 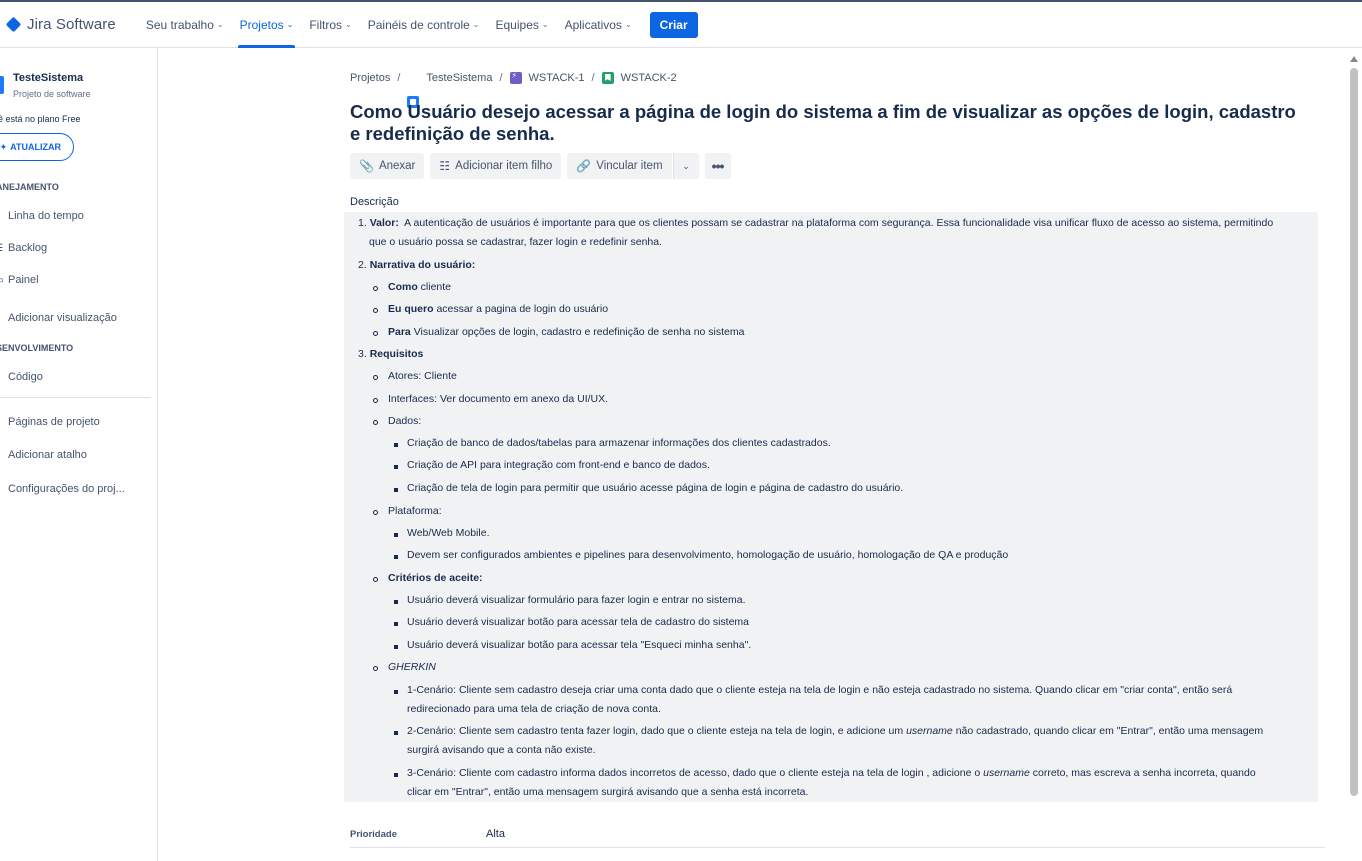 What do you see at coordinates (54, 422) in the screenshot?
I see `sidebar-item-label: Páginas de projeto` at bounding box center [54, 422].